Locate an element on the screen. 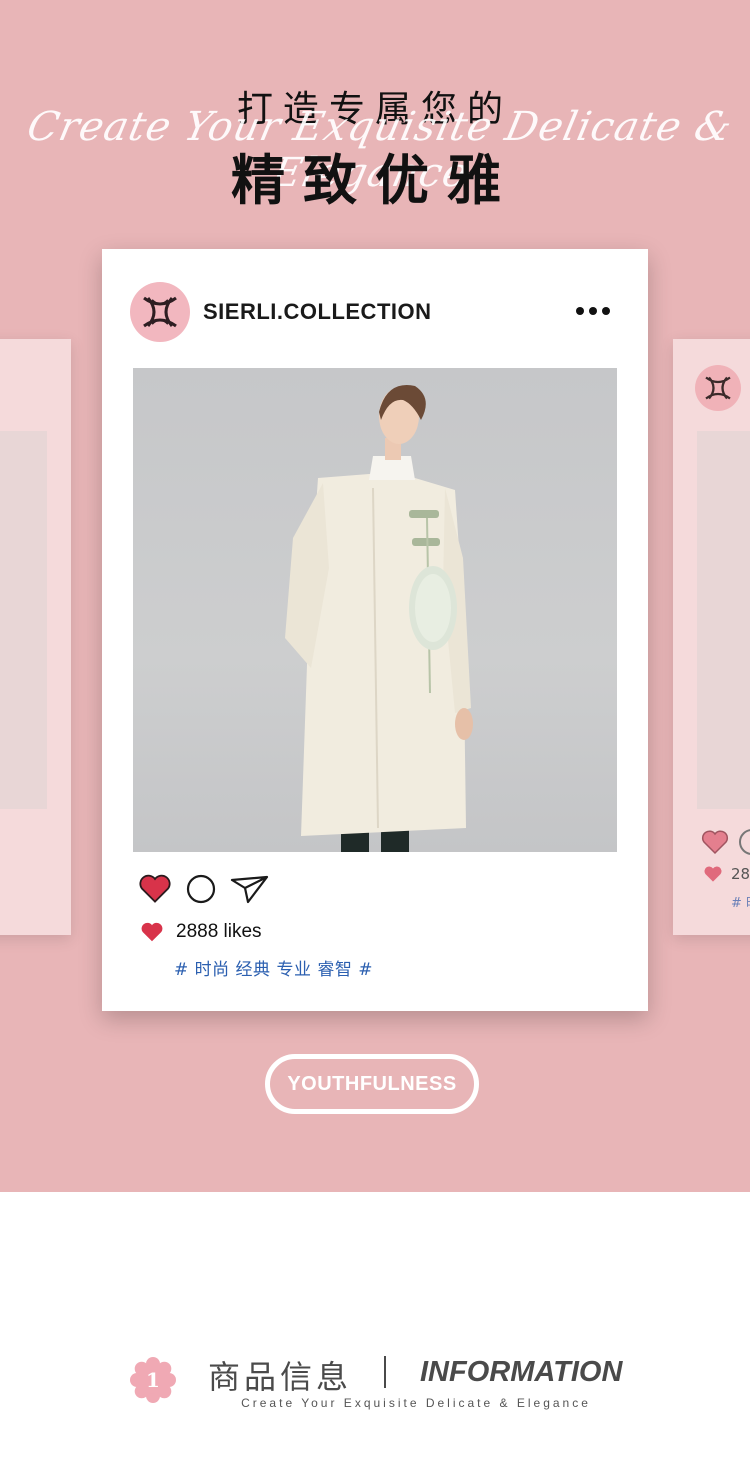 Image resolution: width=750 pixels, height=1461 pixels. side-post-card-right: 28 # 时 is located at coordinates (711, 637).